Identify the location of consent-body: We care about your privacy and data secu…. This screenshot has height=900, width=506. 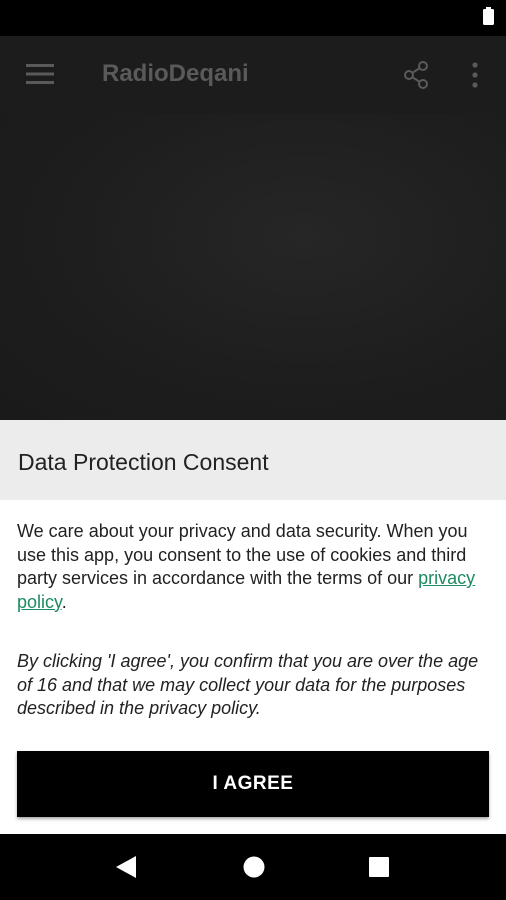
(254, 567).